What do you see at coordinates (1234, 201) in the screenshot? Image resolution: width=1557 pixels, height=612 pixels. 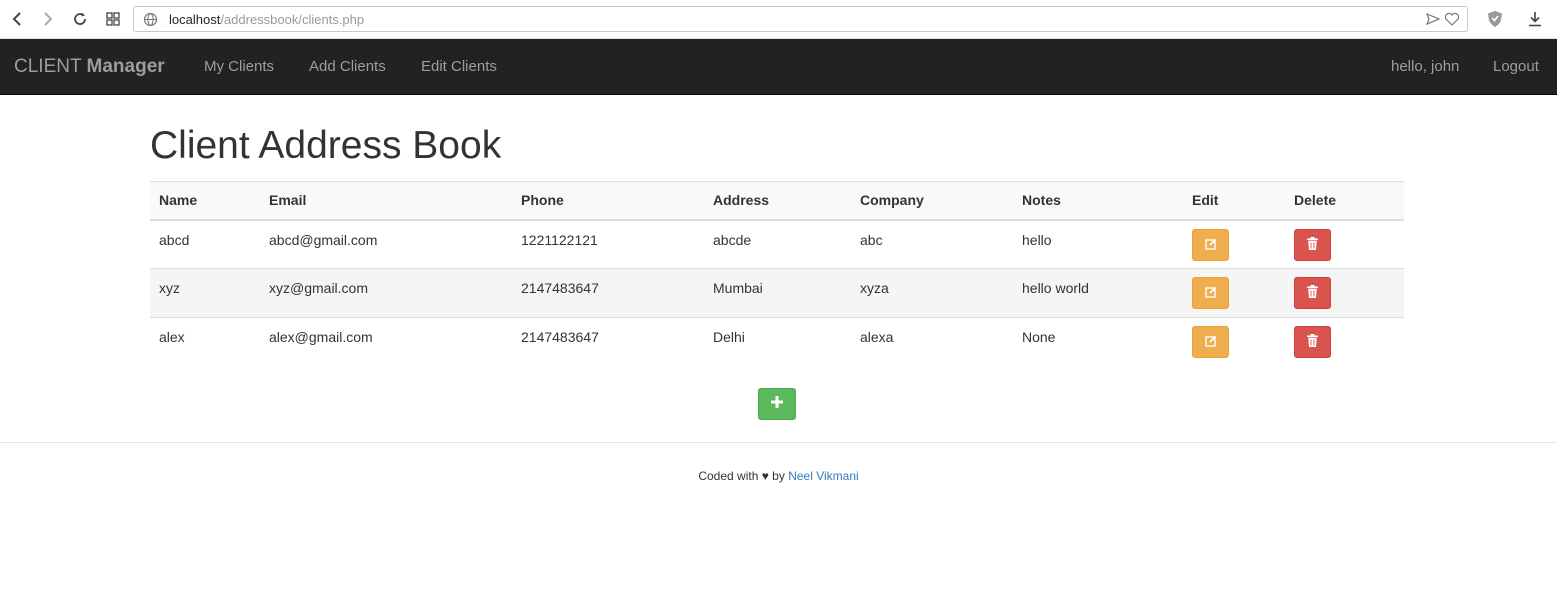 I see `column-header-edit: Edit` at bounding box center [1234, 201].